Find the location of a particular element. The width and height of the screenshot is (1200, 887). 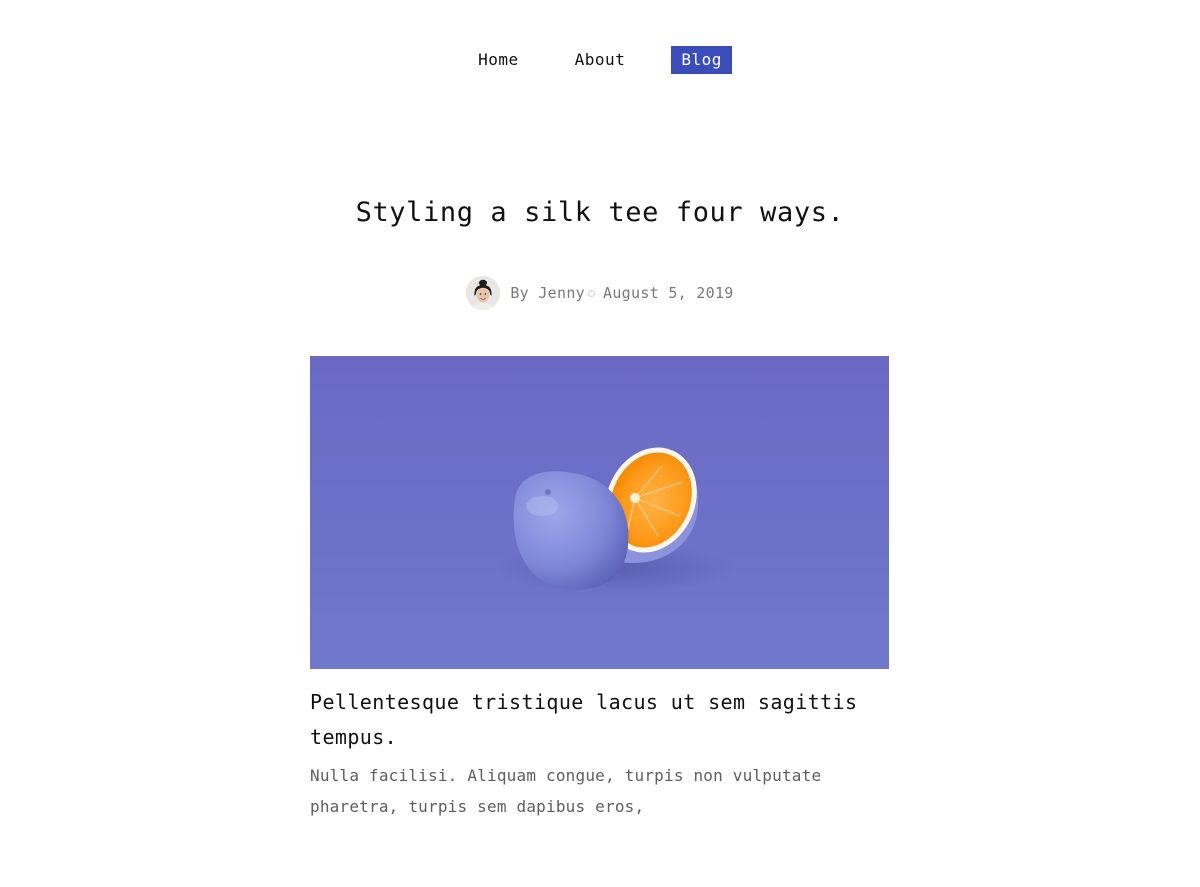

post-title: Styling a silk tee four ways. is located at coordinates (600, 212).